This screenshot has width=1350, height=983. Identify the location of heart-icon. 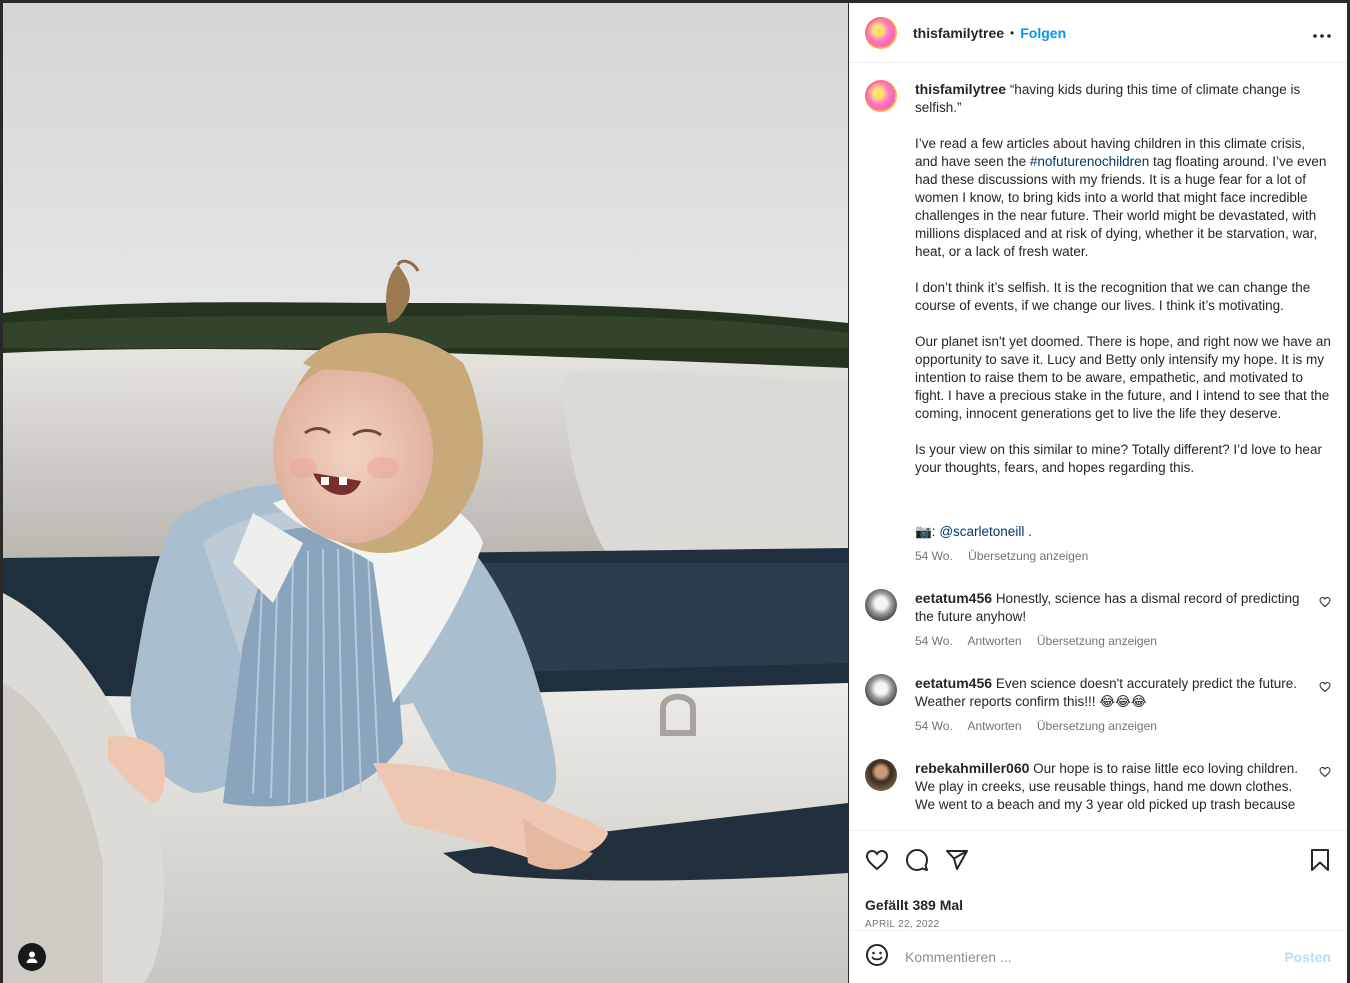
(877, 860).